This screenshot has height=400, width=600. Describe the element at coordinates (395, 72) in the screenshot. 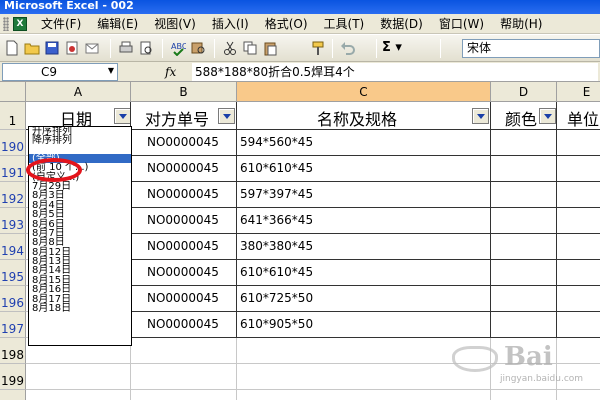

I see `formula-input: 588*188*80折合0.5焊耳4个` at that location.